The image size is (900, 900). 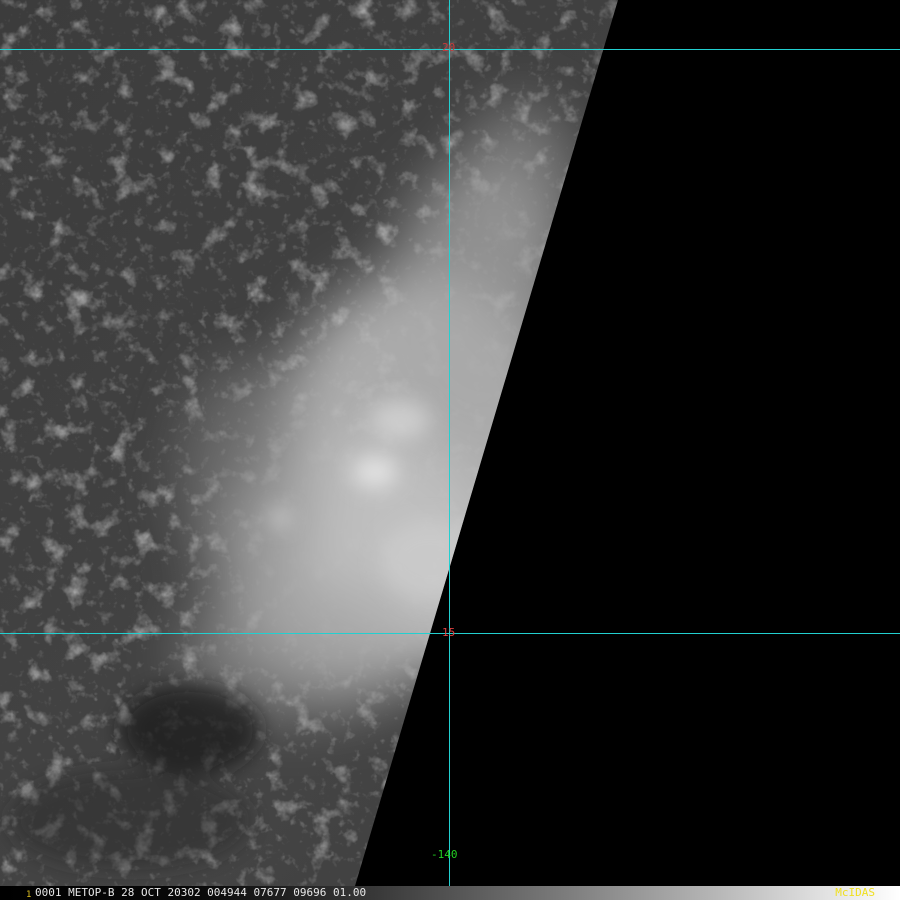 What do you see at coordinates (855, 892) in the screenshot?
I see `mcidas-brand-label: McIDAS` at bounding box center [855, 892].